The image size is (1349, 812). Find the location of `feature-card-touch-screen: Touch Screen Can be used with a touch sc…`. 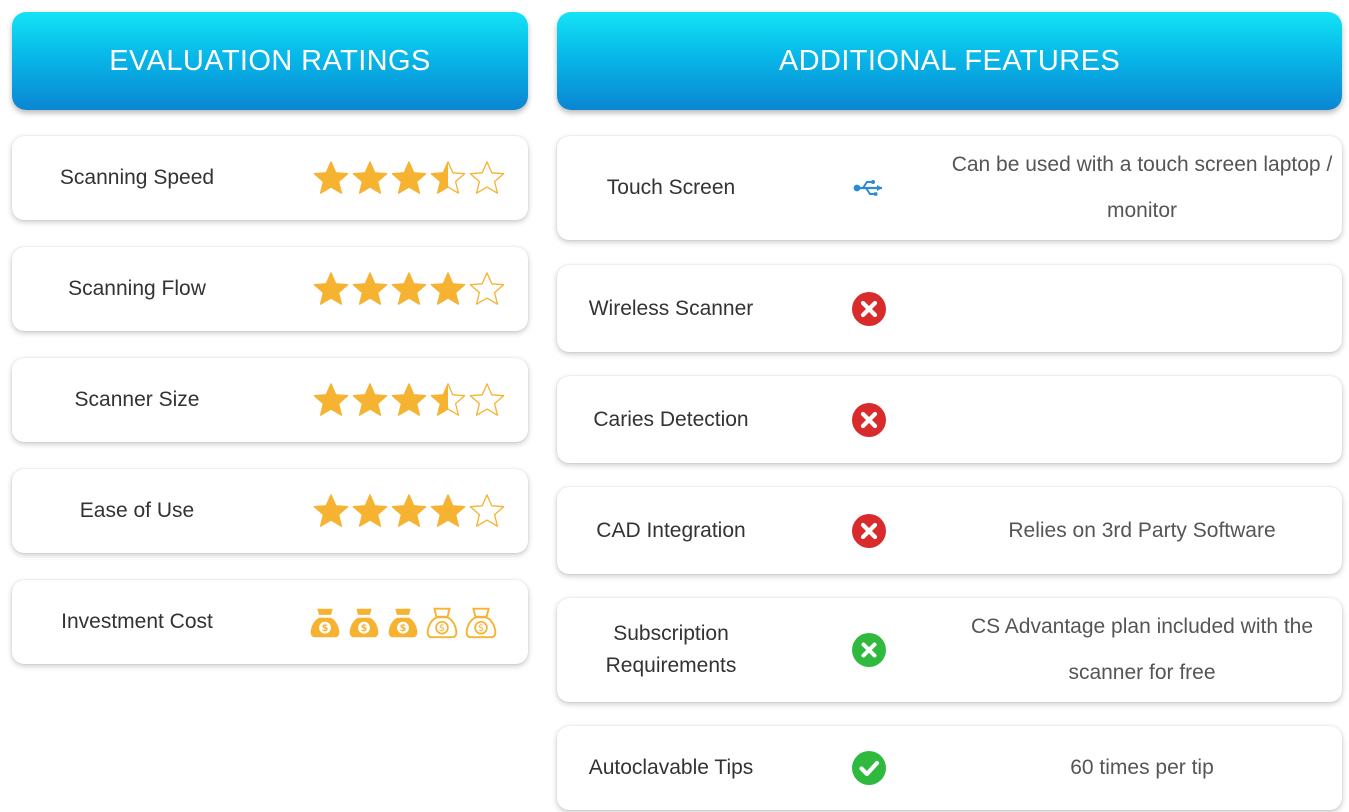

feature-card-touch-screen: Touch Screen Can be used with a touch sc… is located at coordinates (949, 188).